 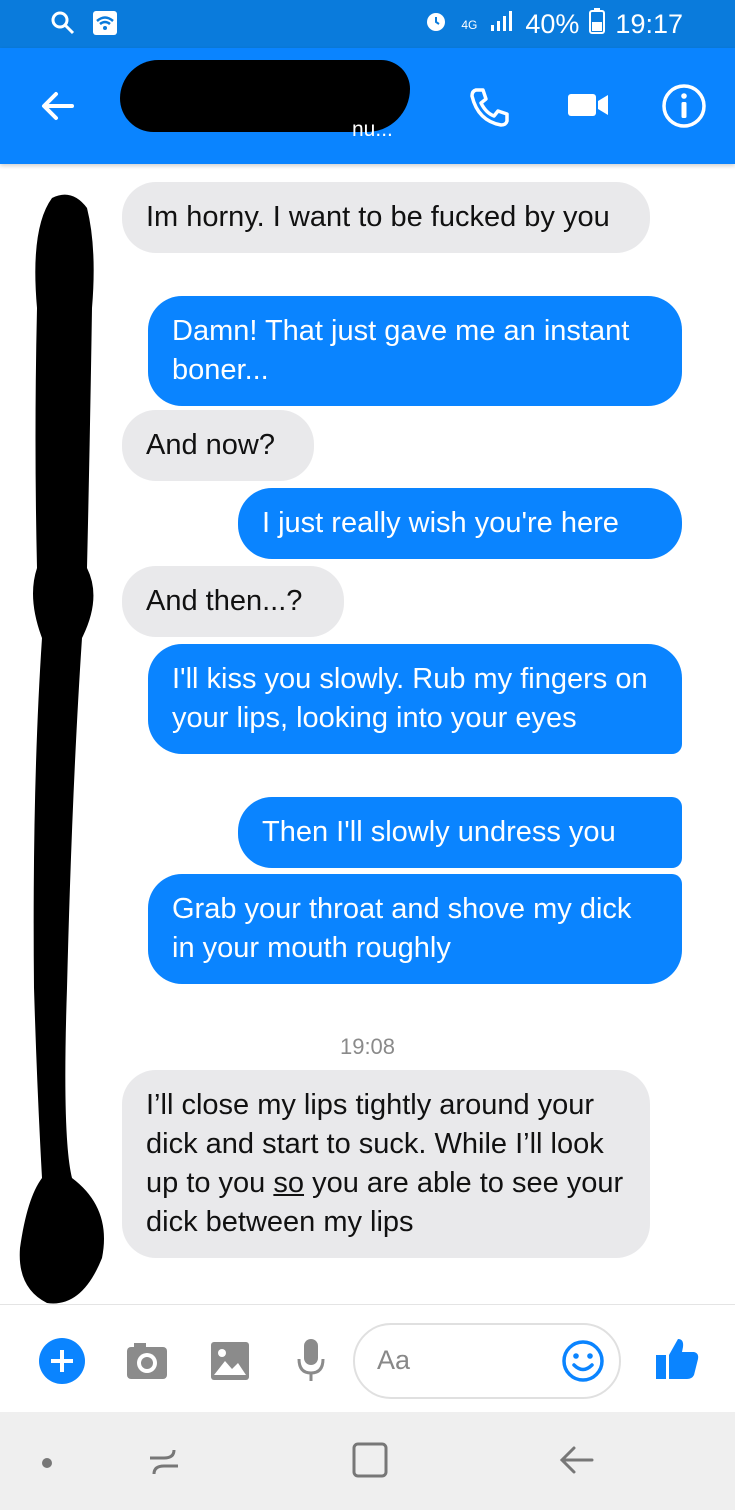 What do you see at coordinates (367, 24) in the screenshot?
I see `status-bar: 4G 40% 19:17` at bounding box center [367, 24].